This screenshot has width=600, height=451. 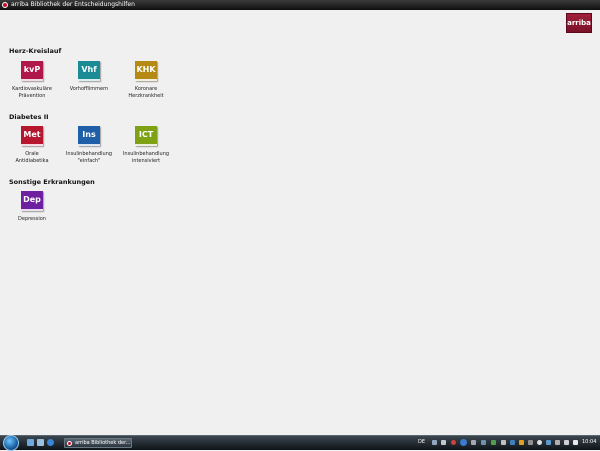 I want to click on tile-ict: ICT Insulinbehandlung intensiviert, so click(x=146, y=145).